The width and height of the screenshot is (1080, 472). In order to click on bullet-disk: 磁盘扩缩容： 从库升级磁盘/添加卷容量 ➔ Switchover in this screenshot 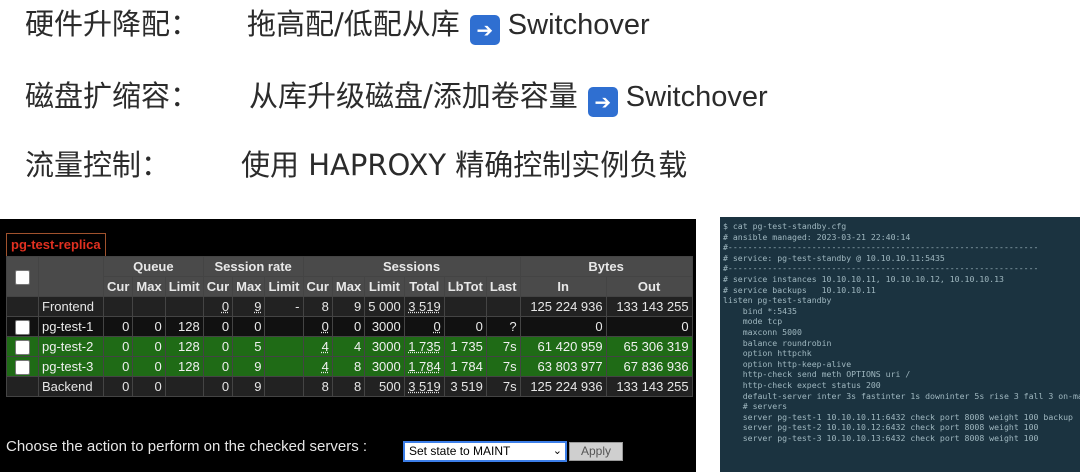, I will do `click(396, 96)`.